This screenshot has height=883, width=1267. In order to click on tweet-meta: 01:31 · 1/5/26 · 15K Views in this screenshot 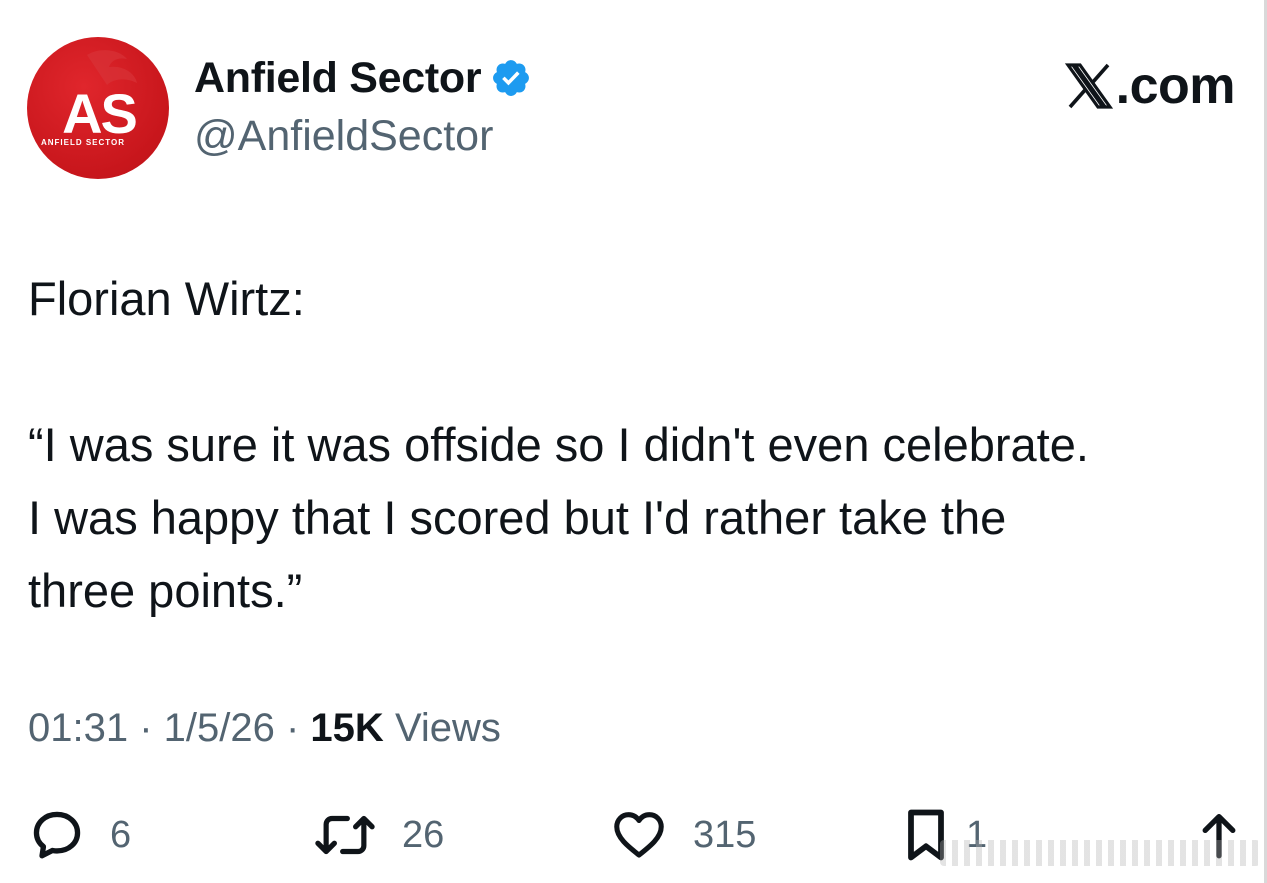, I will do `click(264, 728)`.